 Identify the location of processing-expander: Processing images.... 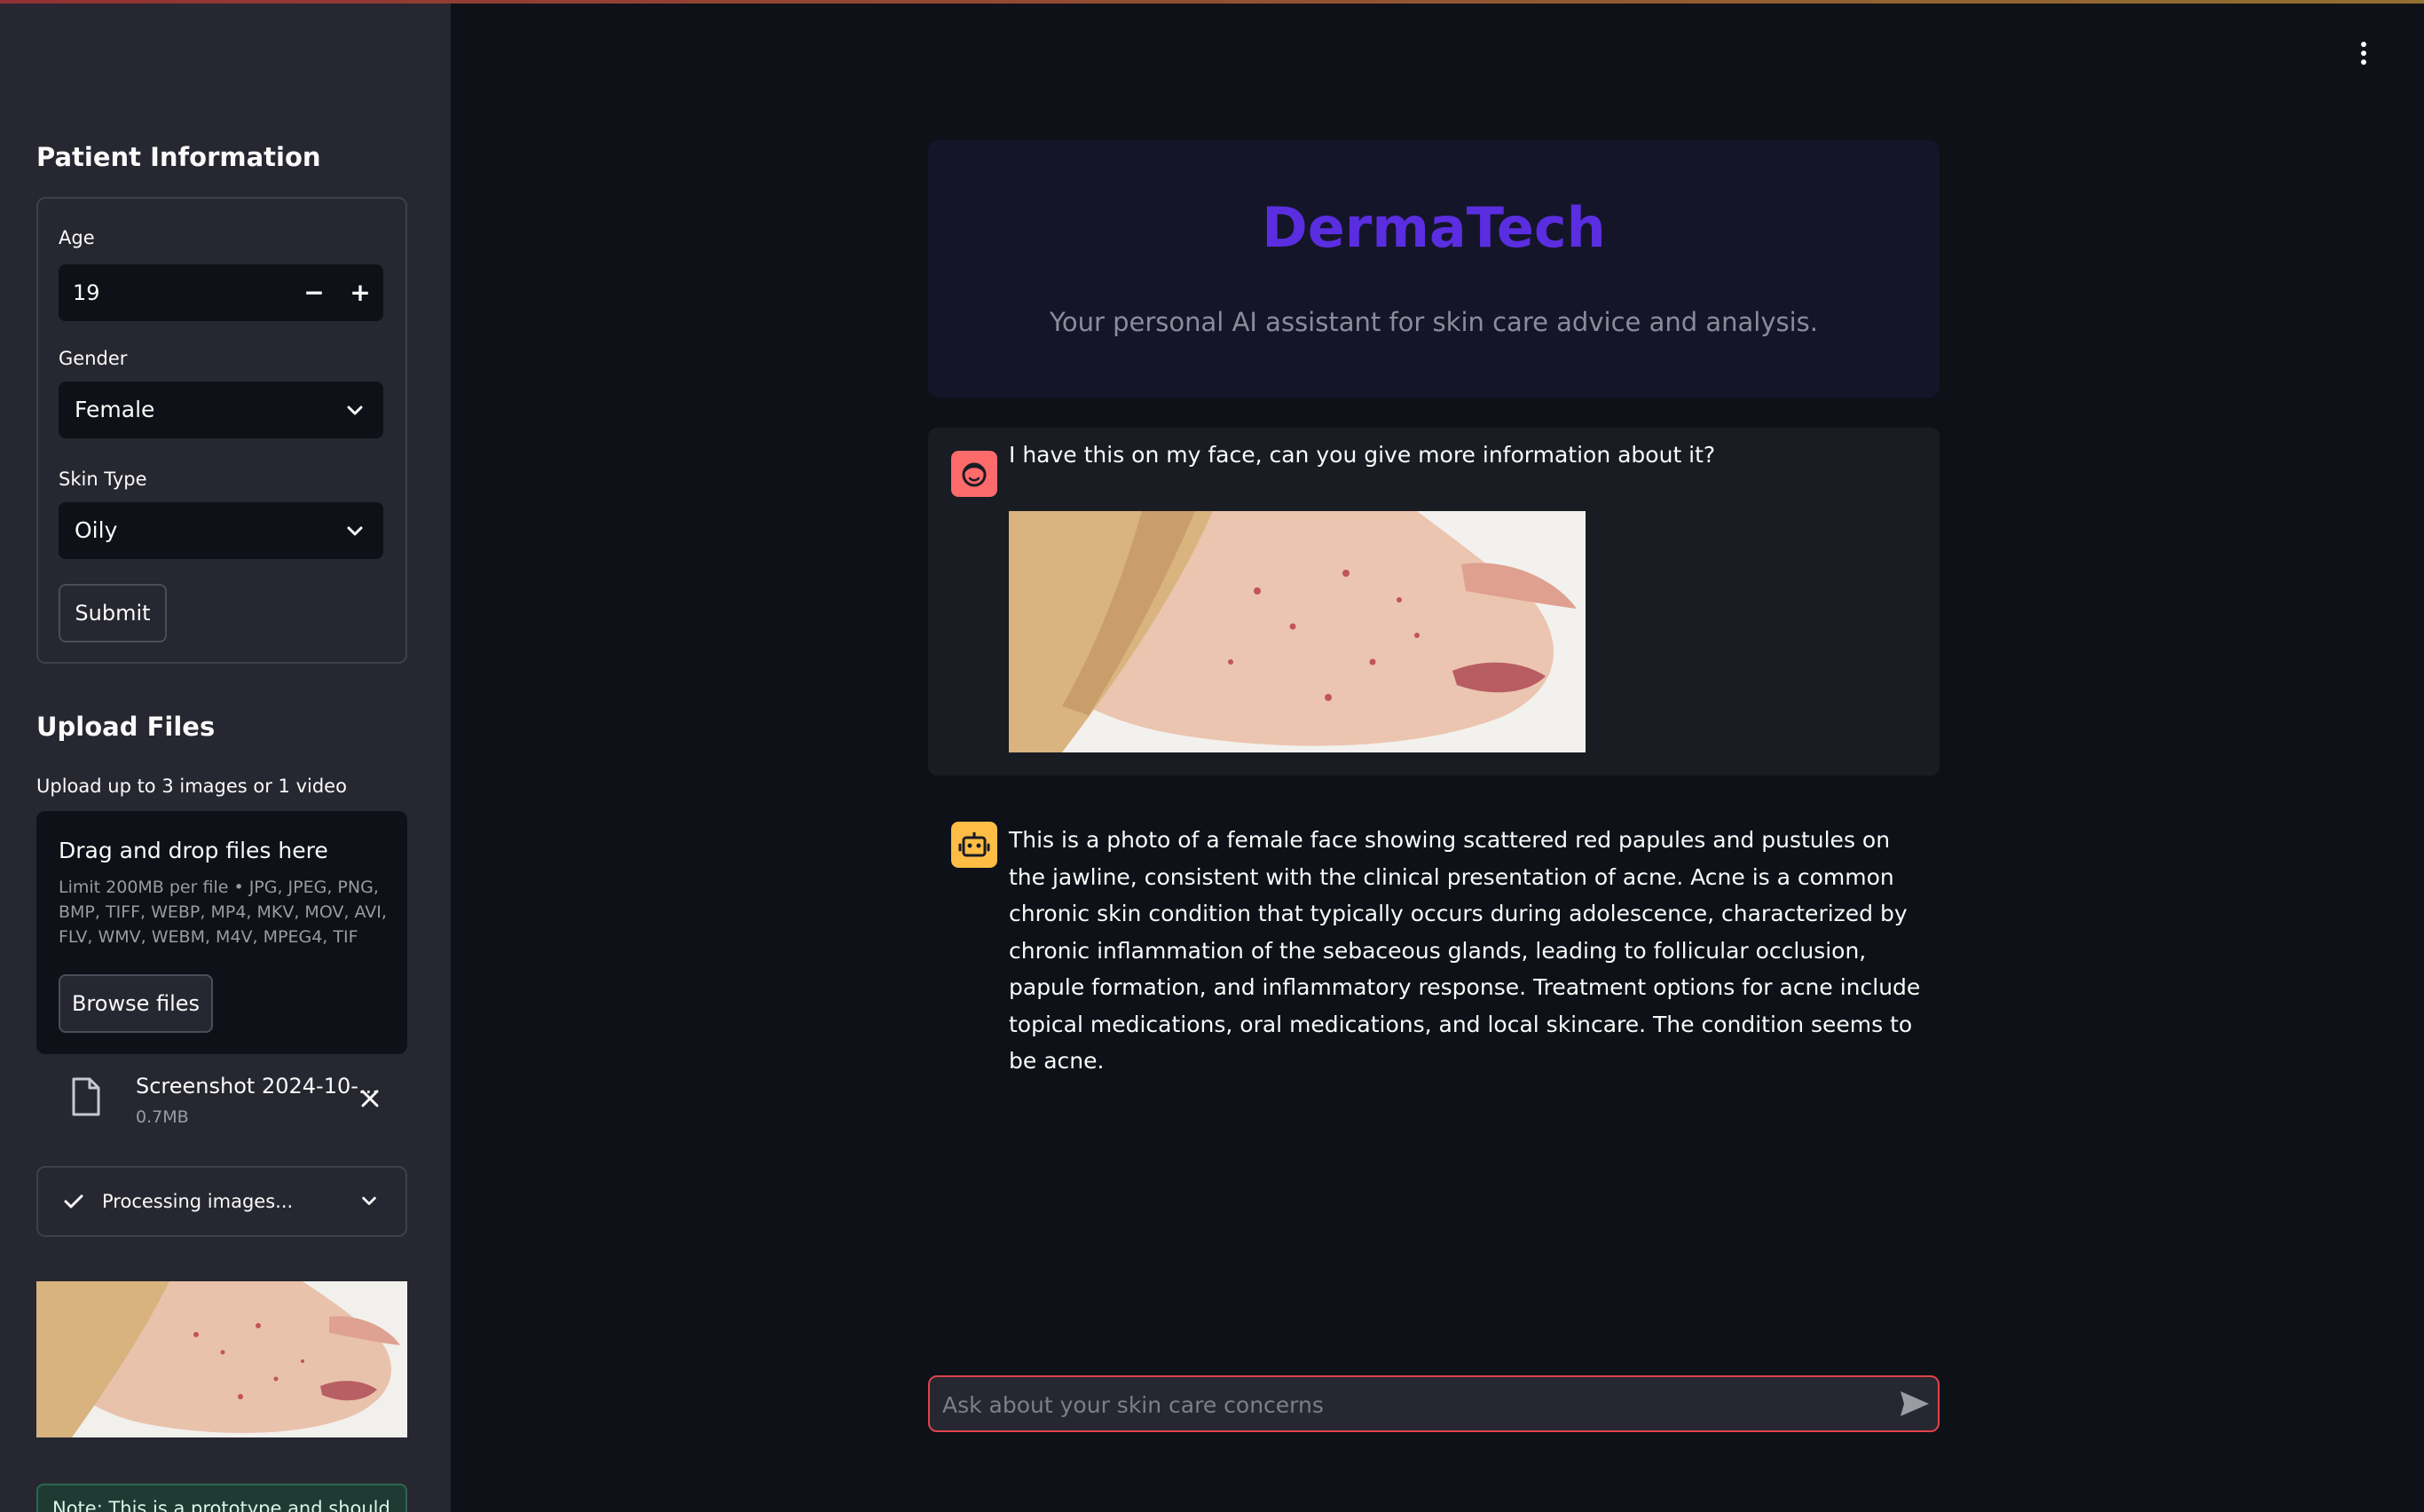
(221, 1202).